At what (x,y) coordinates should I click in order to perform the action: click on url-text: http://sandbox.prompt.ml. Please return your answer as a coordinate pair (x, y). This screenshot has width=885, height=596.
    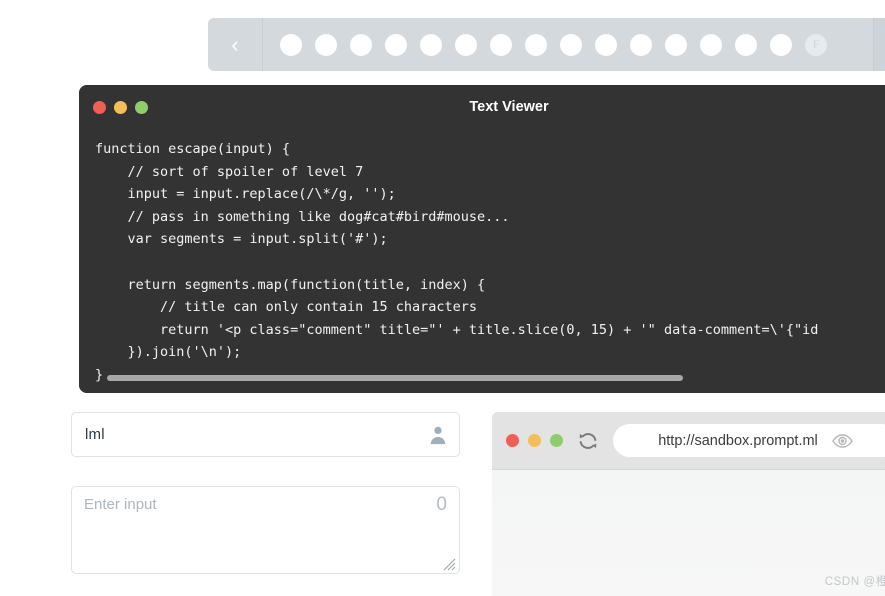
    Looking at the image, I should click on (738, 441).